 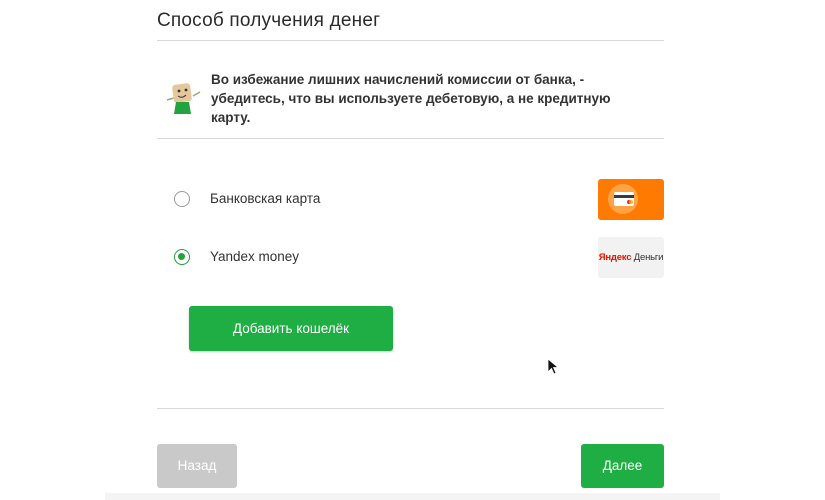 I want to click on next-button: Далее, so click(x=622, y=466).